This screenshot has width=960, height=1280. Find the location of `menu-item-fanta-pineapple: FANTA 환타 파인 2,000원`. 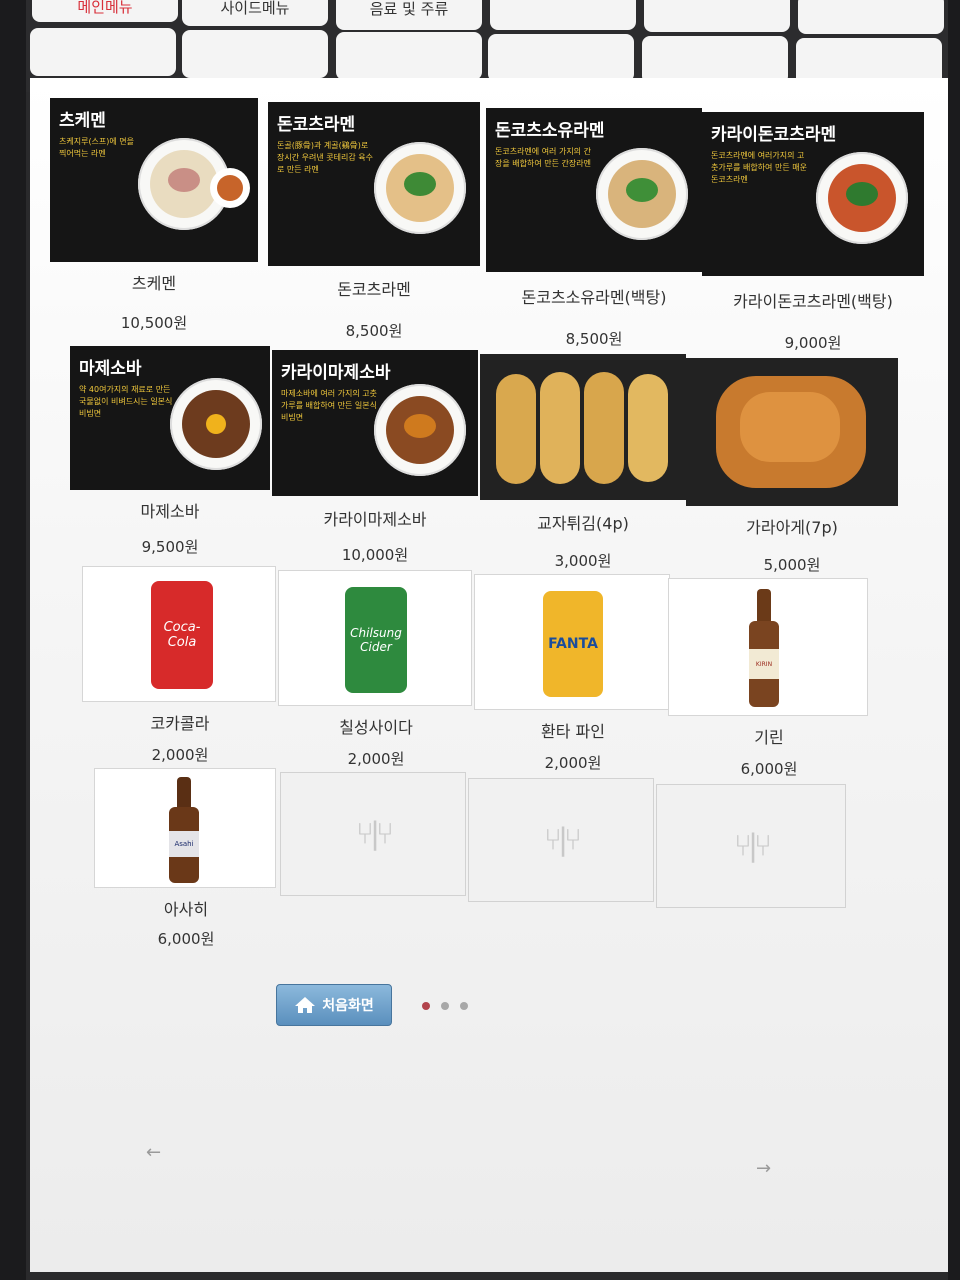

menu-item-fanta-pineapple: FANTA 환타 파인 2,000원 is located at coordinates (573, 674).